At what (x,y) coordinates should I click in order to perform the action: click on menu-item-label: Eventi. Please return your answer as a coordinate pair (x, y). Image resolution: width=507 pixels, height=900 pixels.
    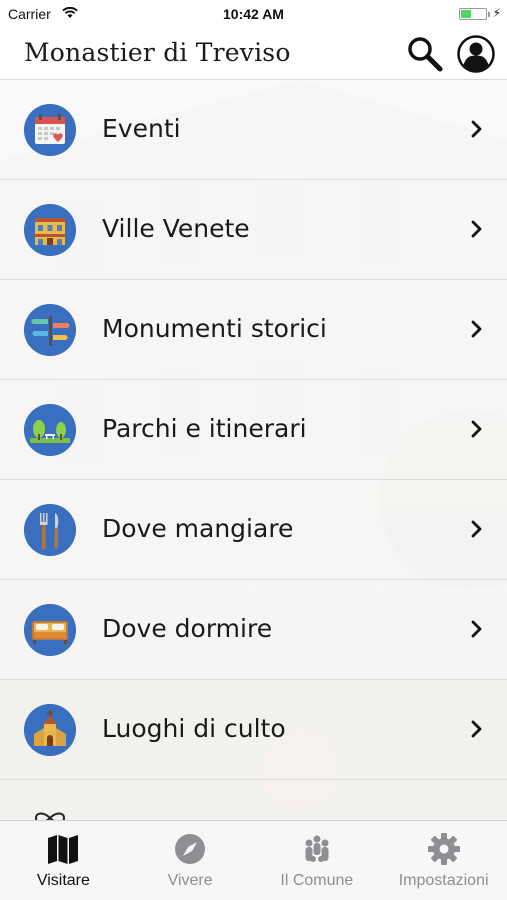
    Looking at the image, I should click on (141, 128).